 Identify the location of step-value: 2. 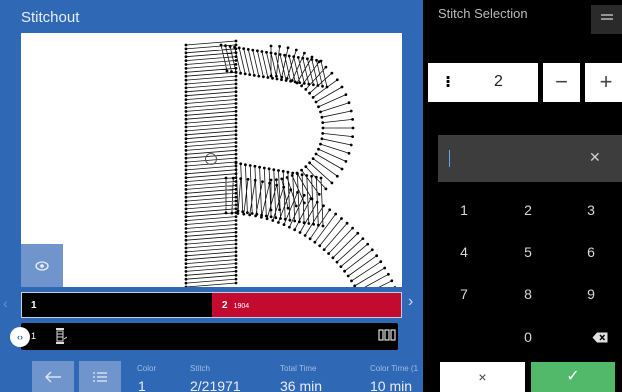
(498, 81).